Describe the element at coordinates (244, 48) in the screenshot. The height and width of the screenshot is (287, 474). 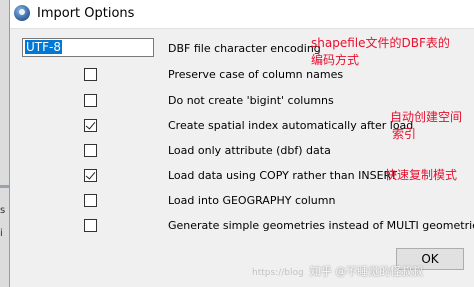
I see `encoding-label: DBF file character encoding` at that location.